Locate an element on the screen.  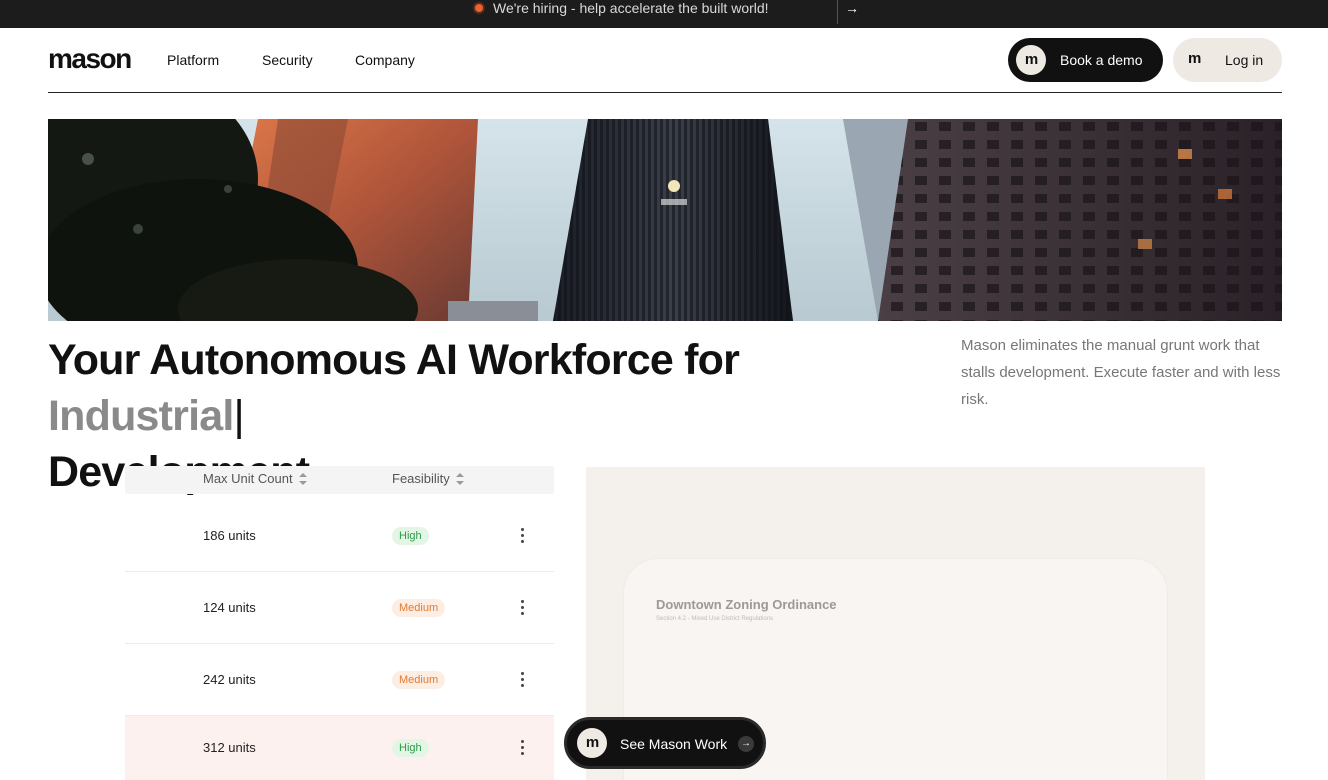
book-demo-button: m Book a demo is located at coordinates (1085, 60).